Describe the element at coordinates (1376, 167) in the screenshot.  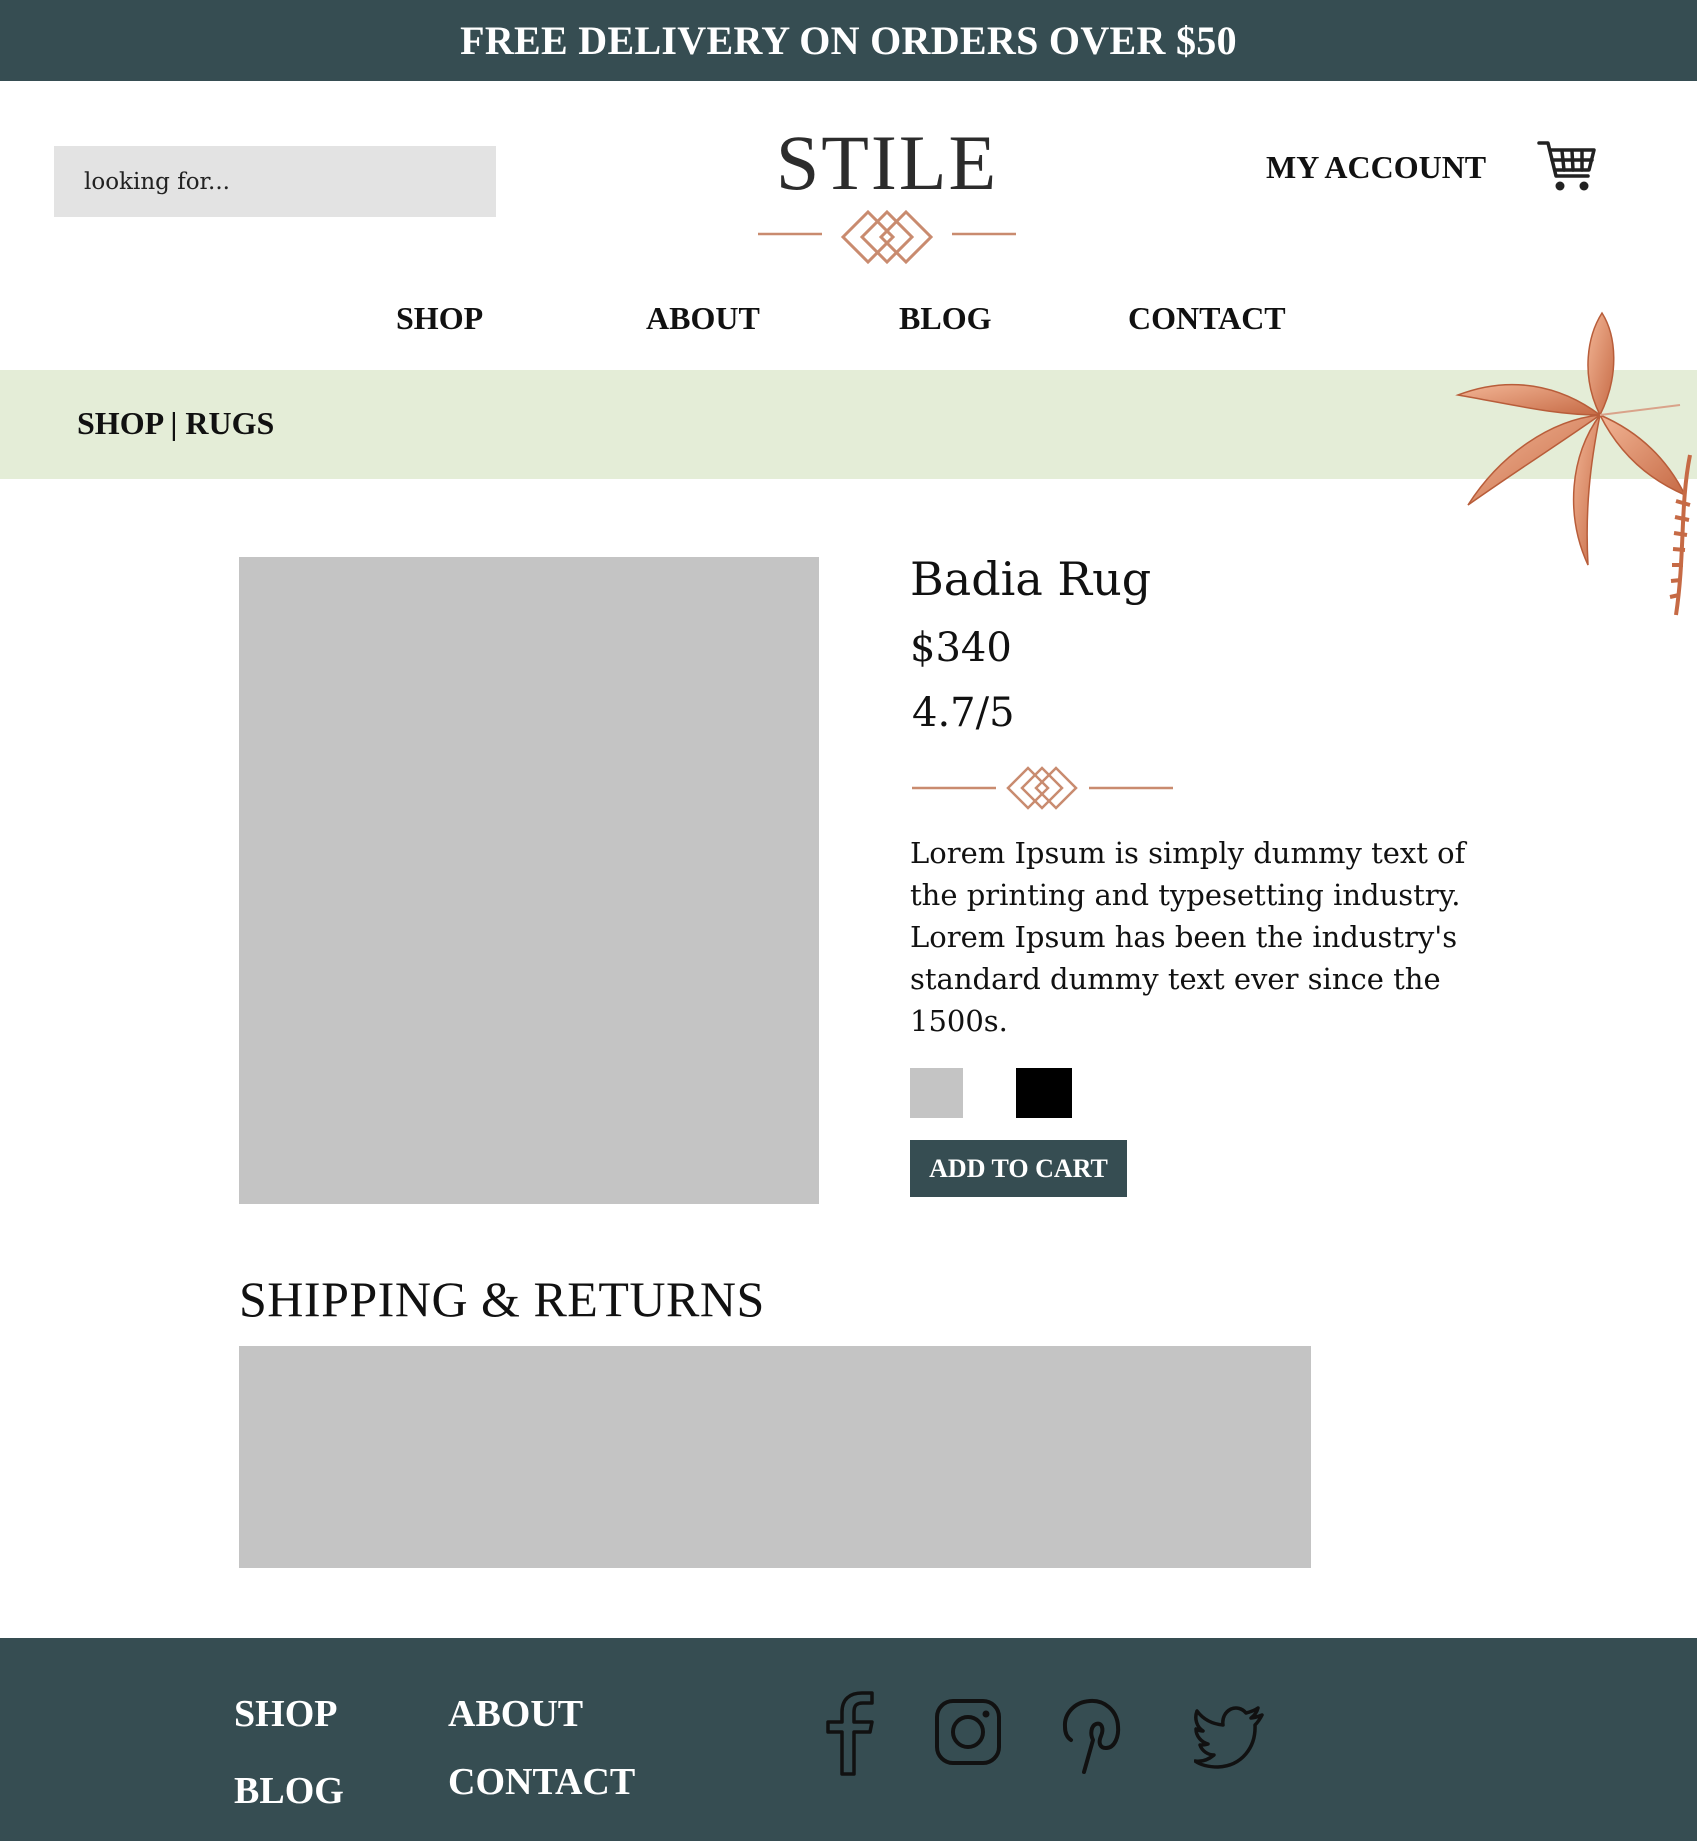
I see `my-account-link: MY ACCOUNT` at that location.